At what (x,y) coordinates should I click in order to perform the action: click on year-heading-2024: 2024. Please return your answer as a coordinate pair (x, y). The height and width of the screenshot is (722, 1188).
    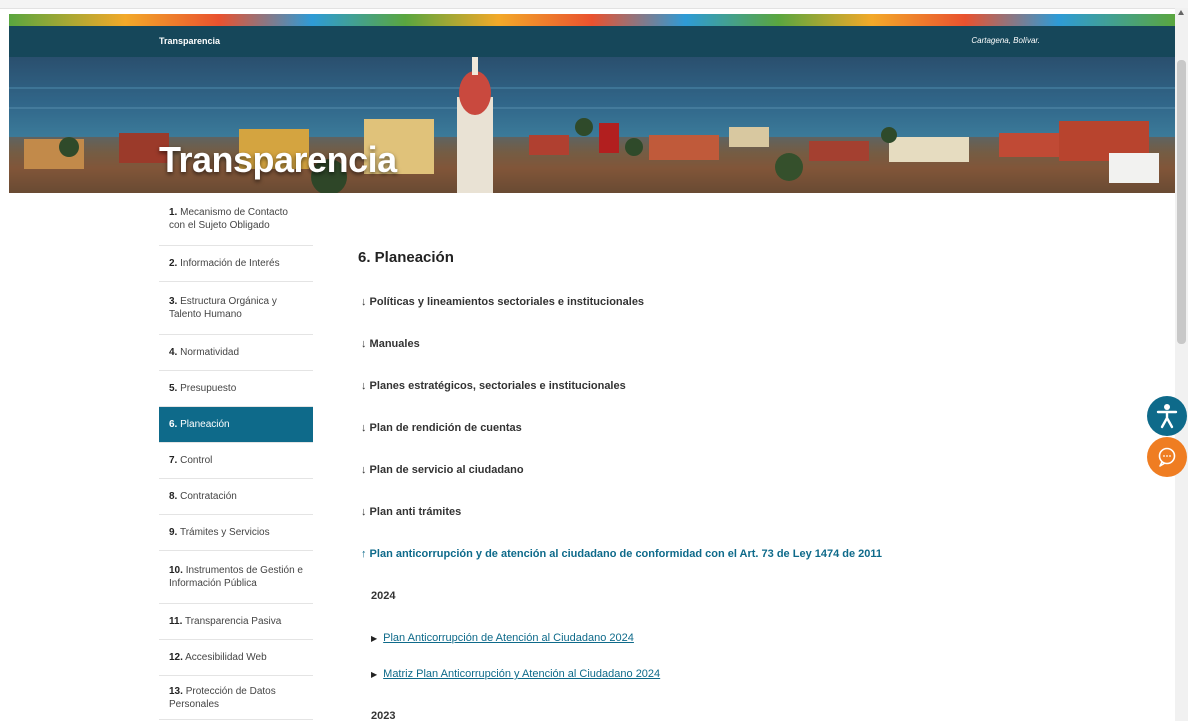
    Looking at the image, I should click on (383, 596).